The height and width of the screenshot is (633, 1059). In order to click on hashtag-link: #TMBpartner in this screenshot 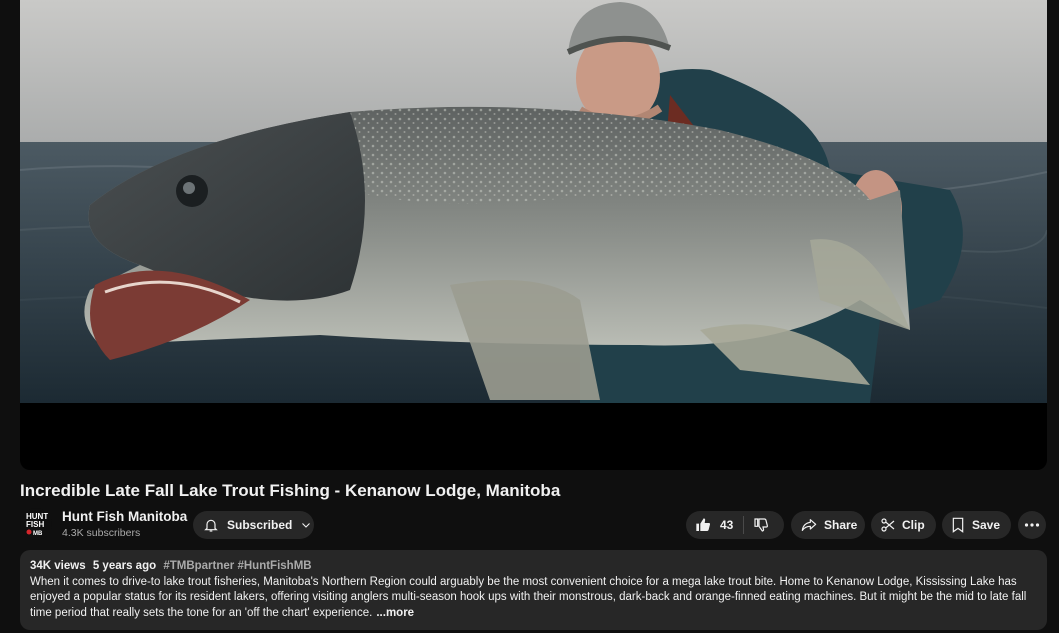, I will do `click(198, 566)`.